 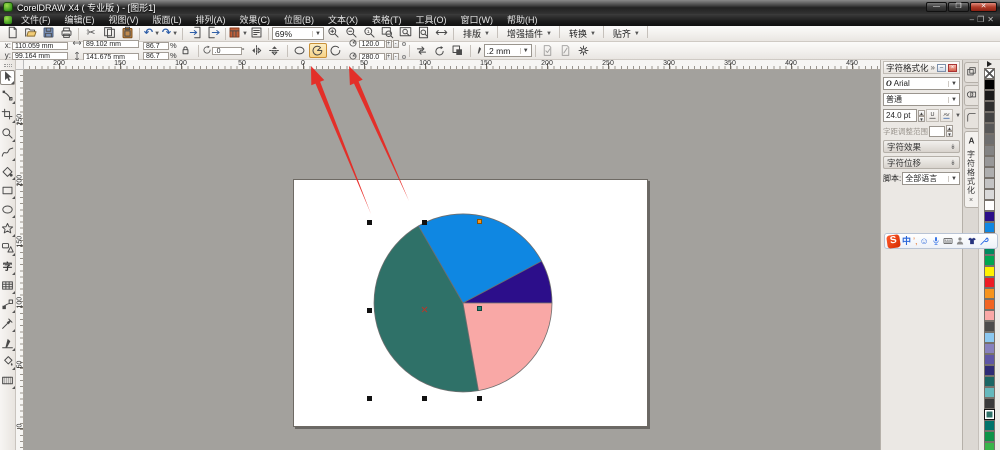 I want to click on node-handle-teal, so click(x=479, y=308).